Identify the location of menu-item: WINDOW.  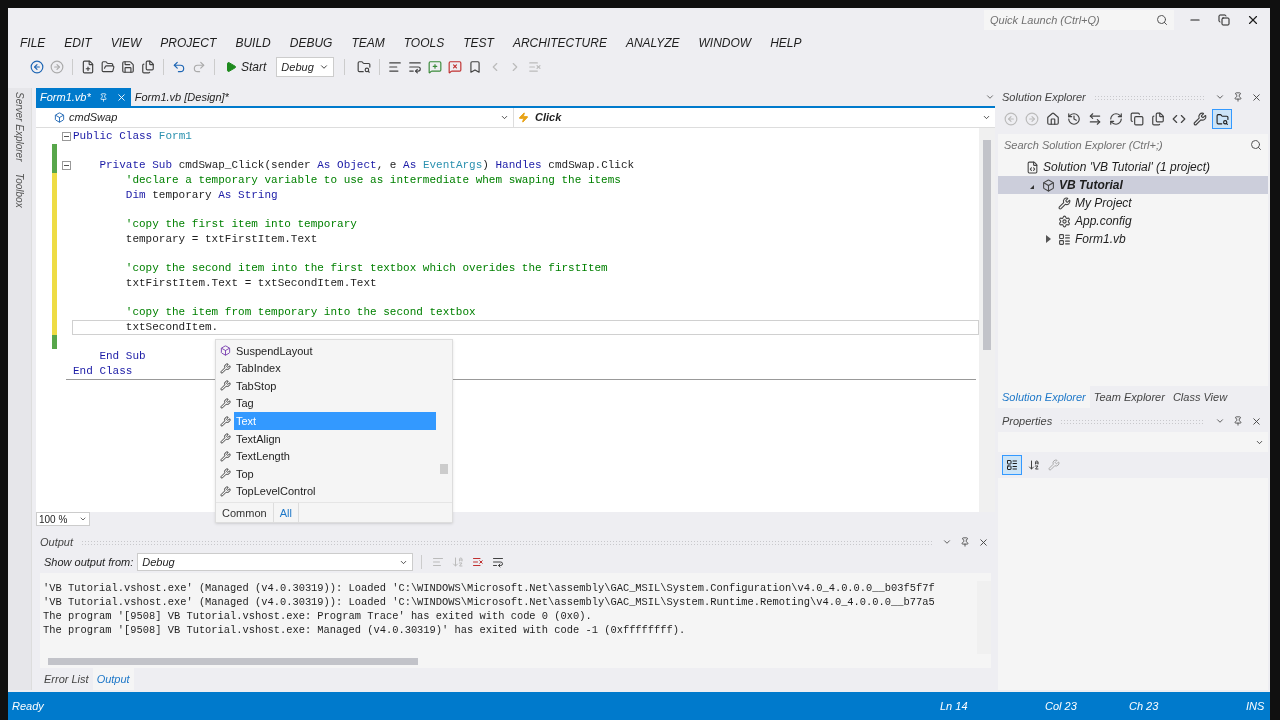
(725, 43).